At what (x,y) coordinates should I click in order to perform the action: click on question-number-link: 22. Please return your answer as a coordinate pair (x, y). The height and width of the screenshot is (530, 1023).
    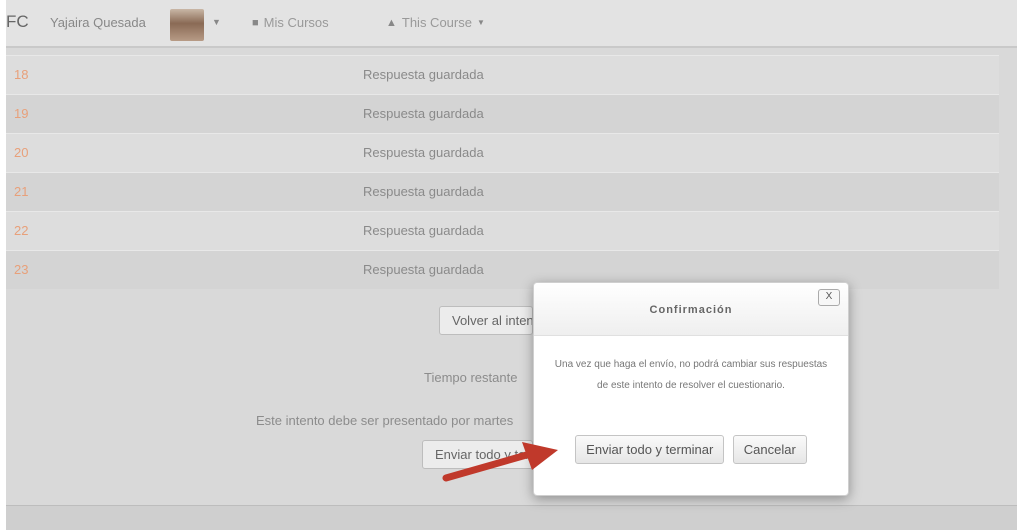
    Looking at the image, I should click on (21, 230).